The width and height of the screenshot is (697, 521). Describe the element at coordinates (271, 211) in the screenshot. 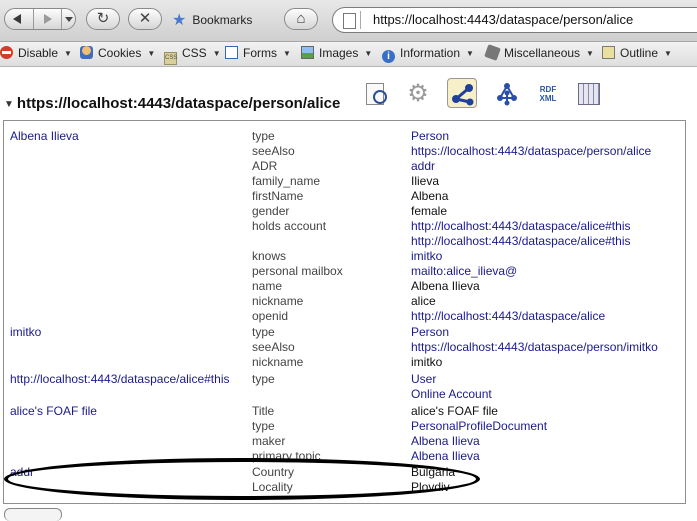

I see `predicate-label: gender` at that location.